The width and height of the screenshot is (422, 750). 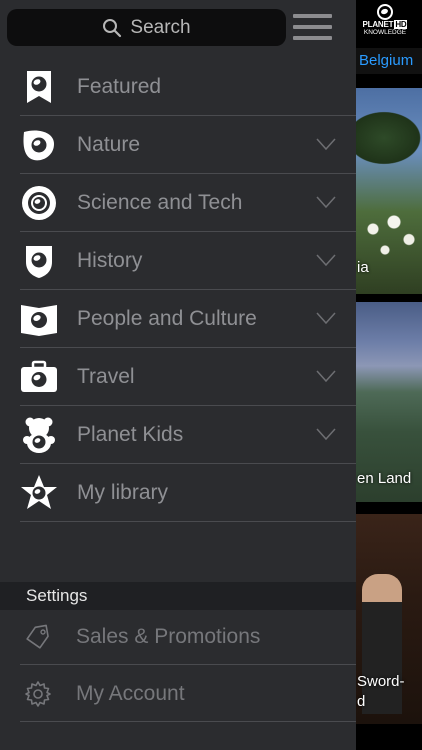 What do you see at coordinates (39, 87) in the screenshot?
I see `bookmark-globe-icon` at bounding box center [39, 87].